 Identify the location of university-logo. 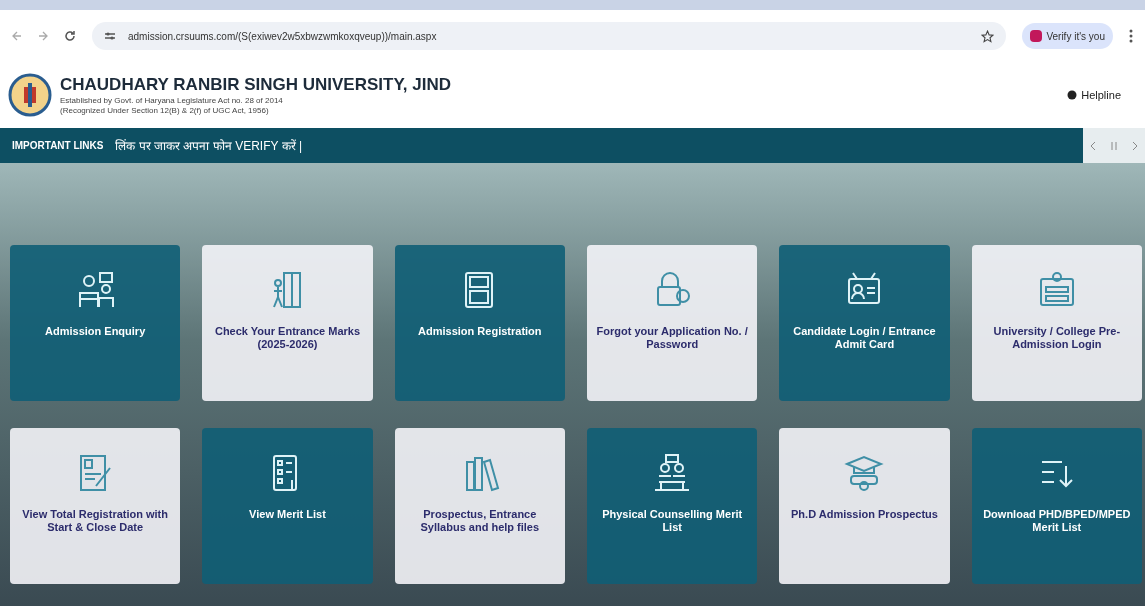
(30, 95).